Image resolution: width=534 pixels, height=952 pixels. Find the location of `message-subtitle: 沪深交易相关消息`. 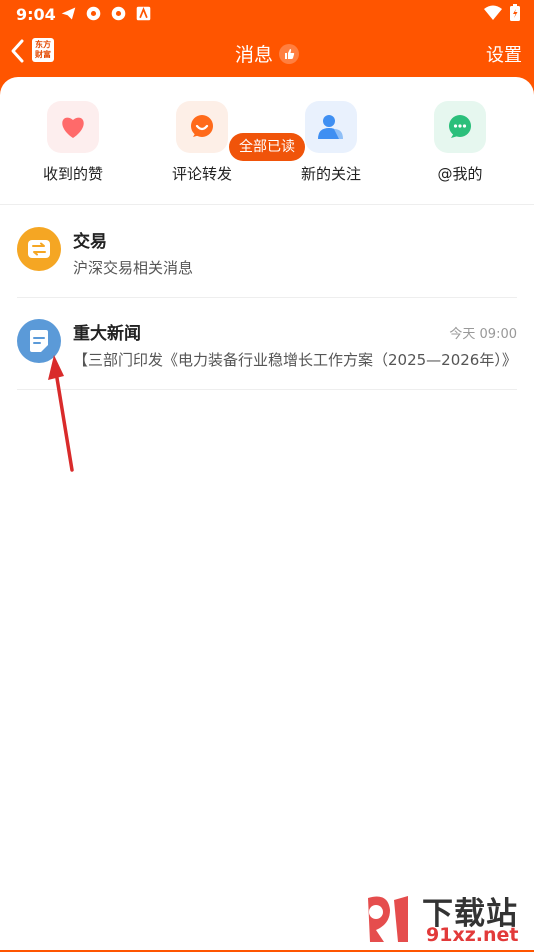

message-subtitle: 沪深交易相关消息 is located at coordinates (133, 268).